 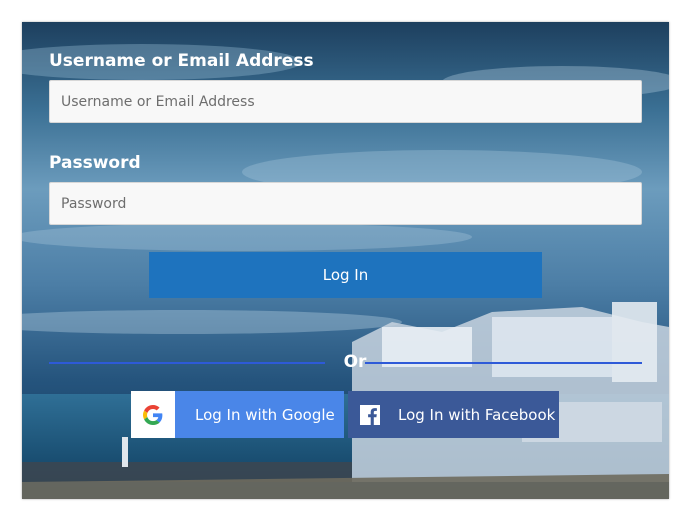 I want to click on facebook-icon, so click(x=370, y=414).